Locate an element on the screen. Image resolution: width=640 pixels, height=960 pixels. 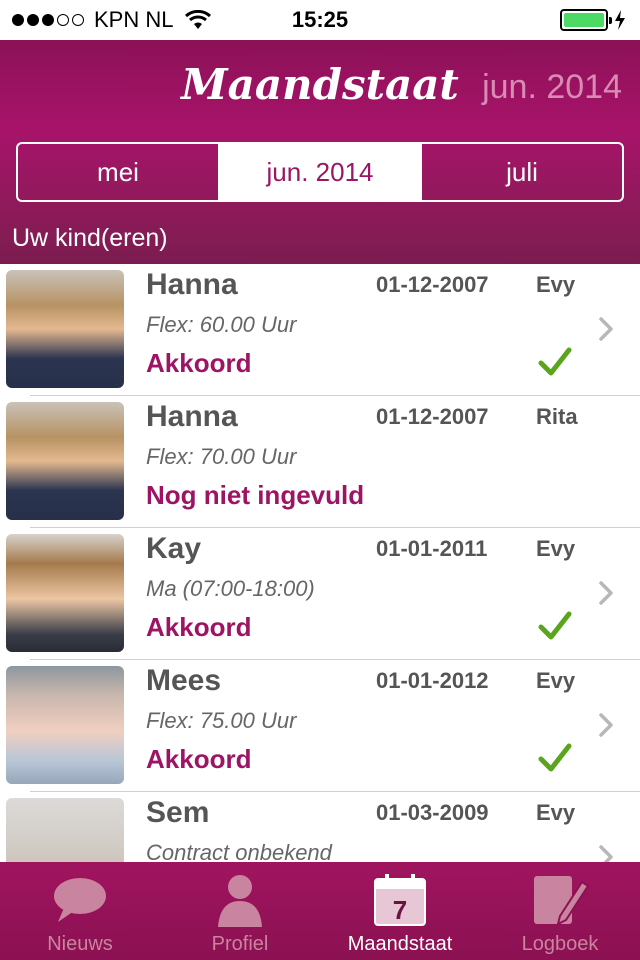
child-contract: Ma (07:00-18:00) is located at coordinates (230, 588).